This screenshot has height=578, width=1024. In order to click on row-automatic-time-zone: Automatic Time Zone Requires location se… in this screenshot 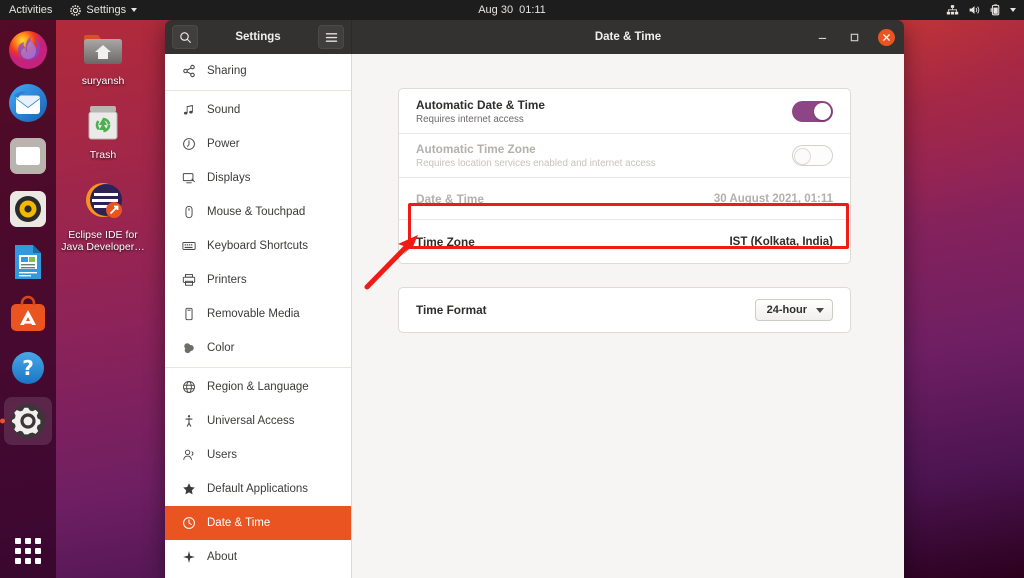, I will do `click(624, 155)`.